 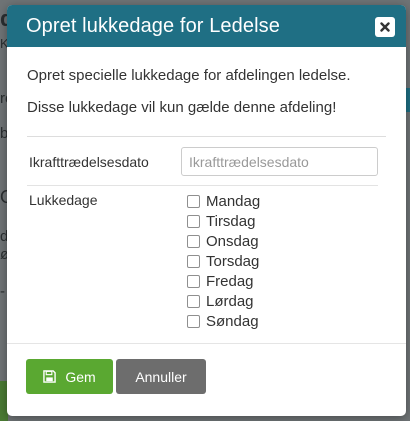 I want to click on day-label: Torsdag, so click(x=233, y=261).